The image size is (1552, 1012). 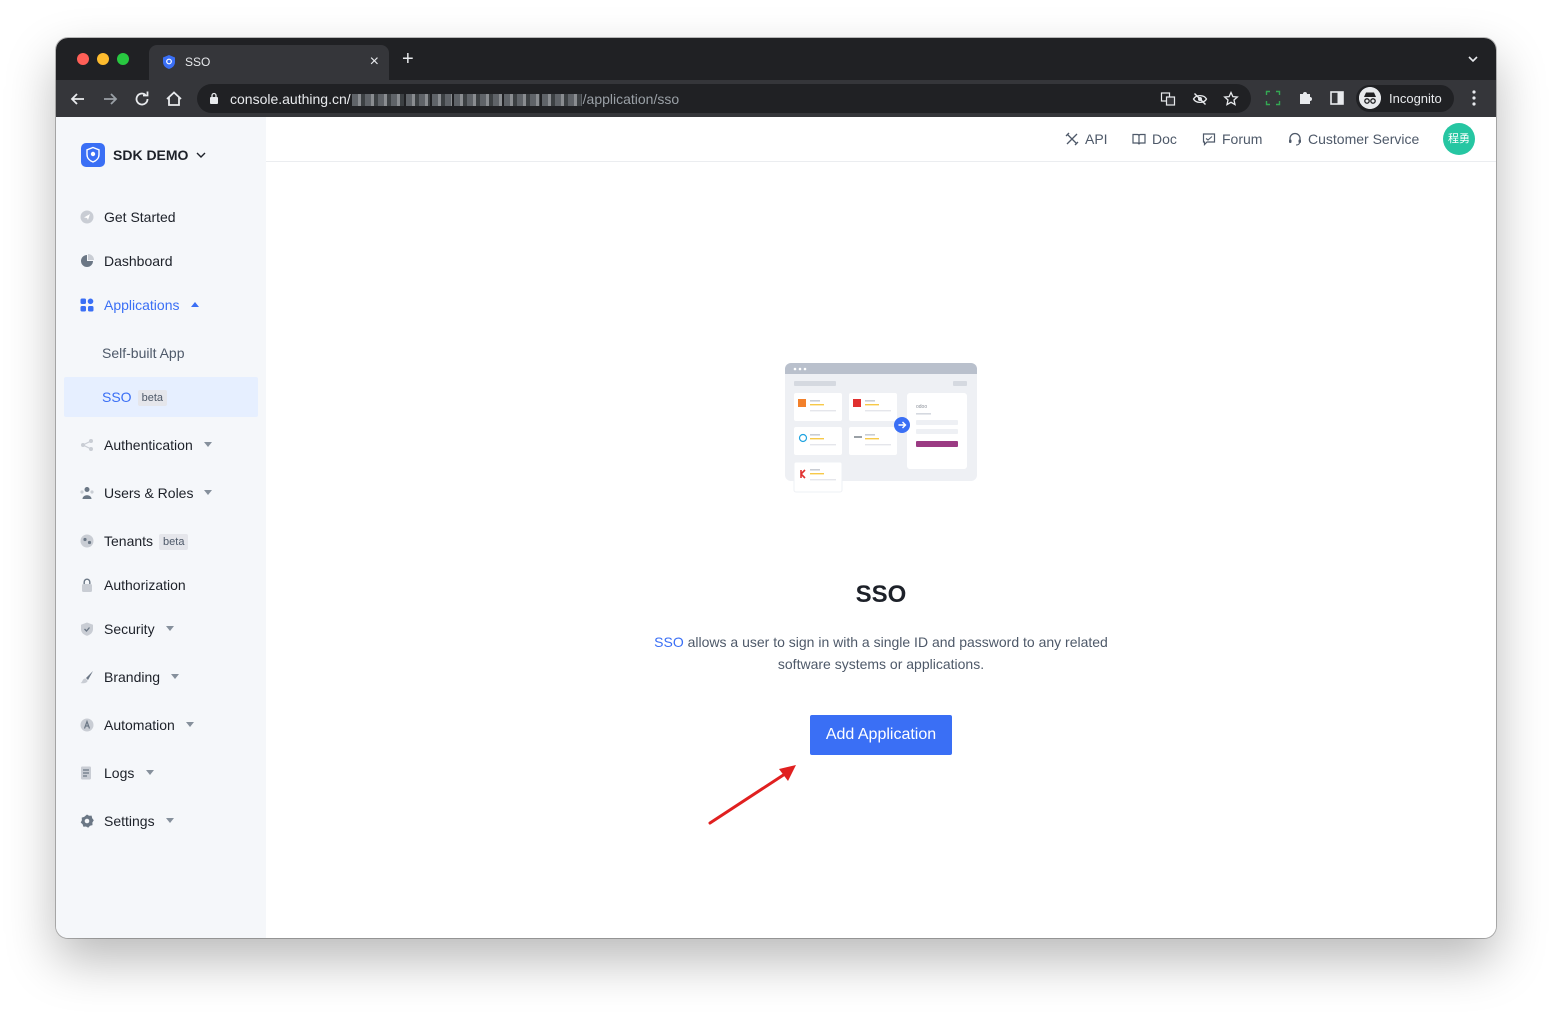 What do you see at coordinates (669, 642) in the screenshot?
I see `sso-doc-link: SSO` at bounding box center [669, 642].